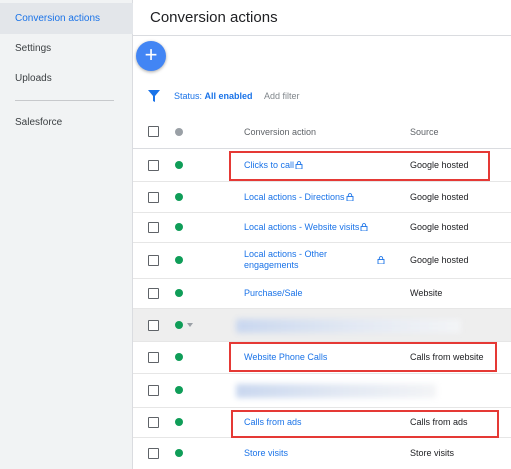  Describe the element at coordinates (66, 78) in the screenshot. I see `sidebar-item-uploads: Uploads` at that location.